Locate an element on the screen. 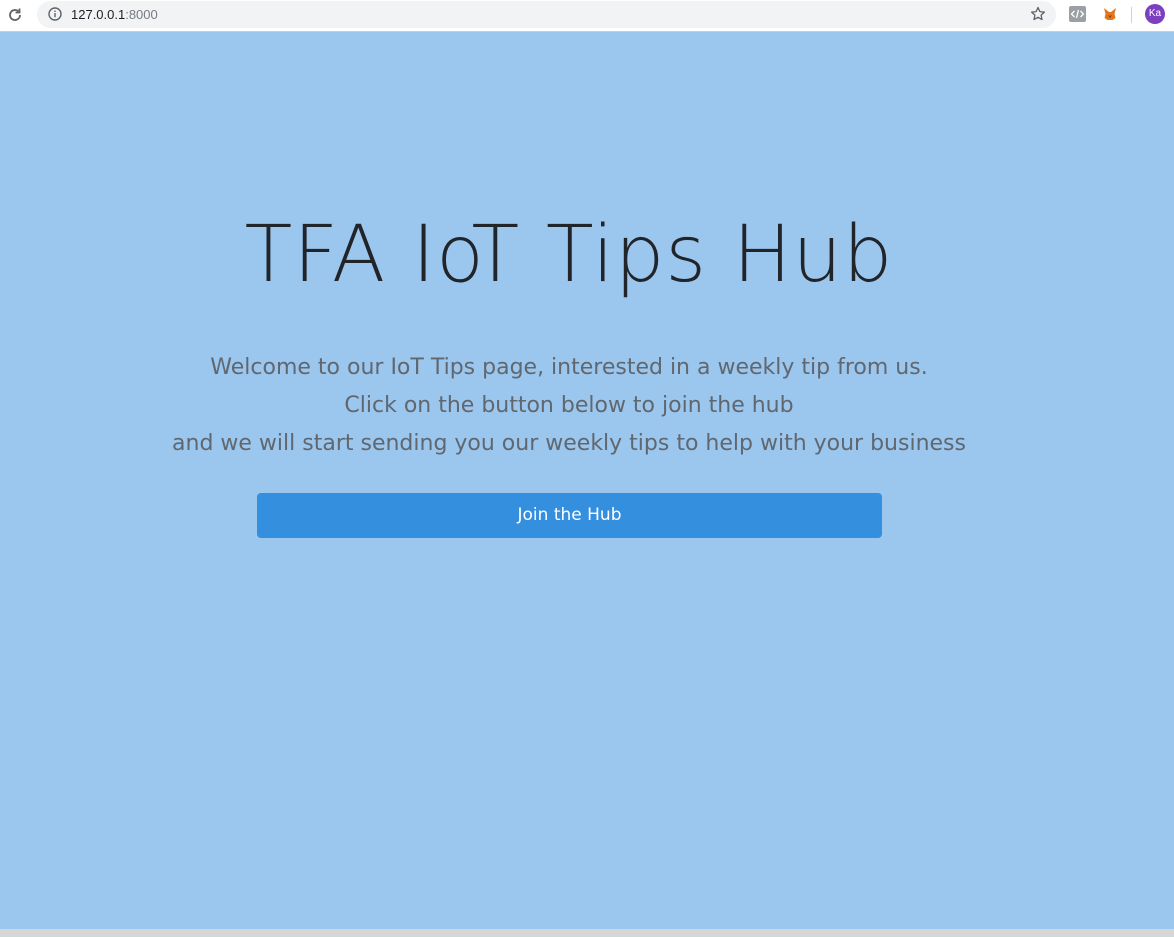 This screenshot has height=937, width=1174. code-extension-icon is located at coordinates (1077, 14).